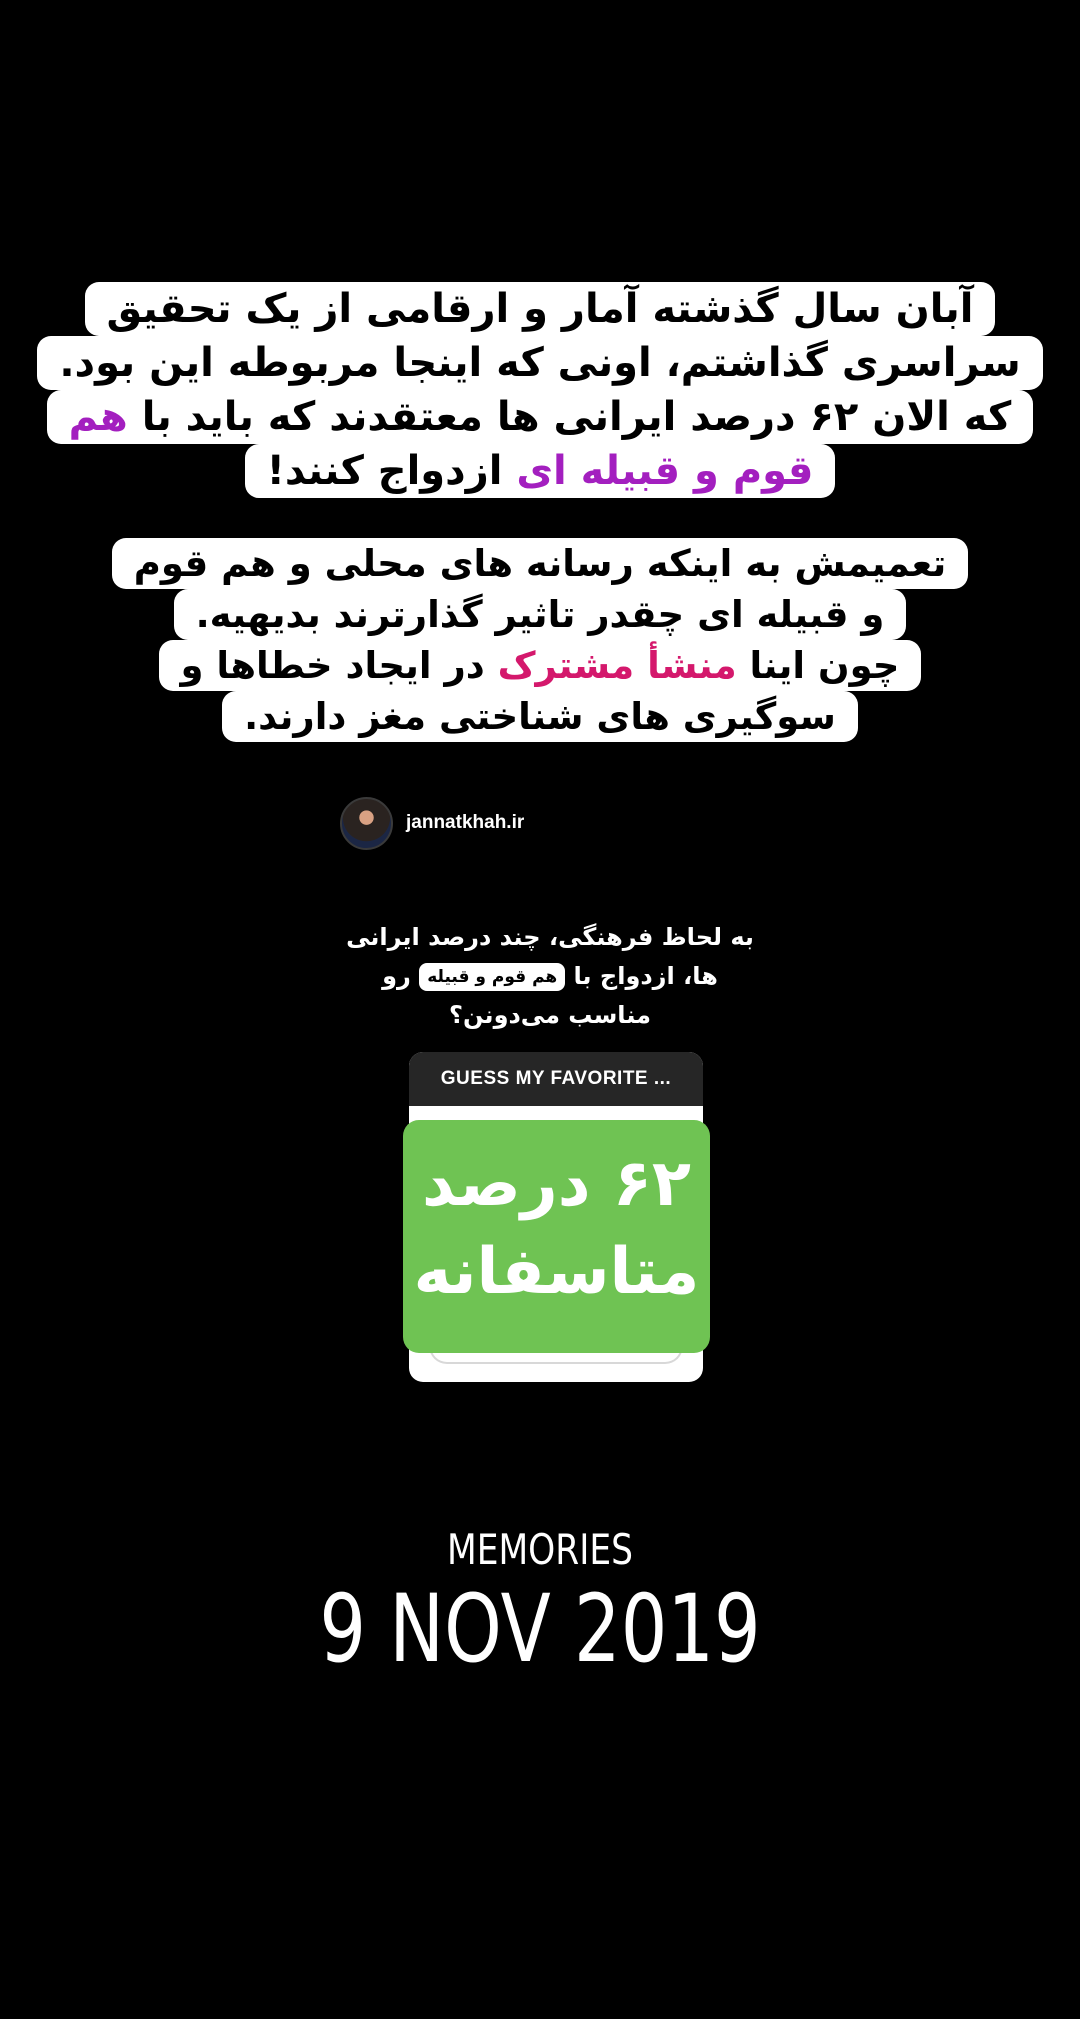  Describe the element at coordinates (339, 665) in the screenshot. I see `text-segment: در ایجاد خطاها و` at that location.